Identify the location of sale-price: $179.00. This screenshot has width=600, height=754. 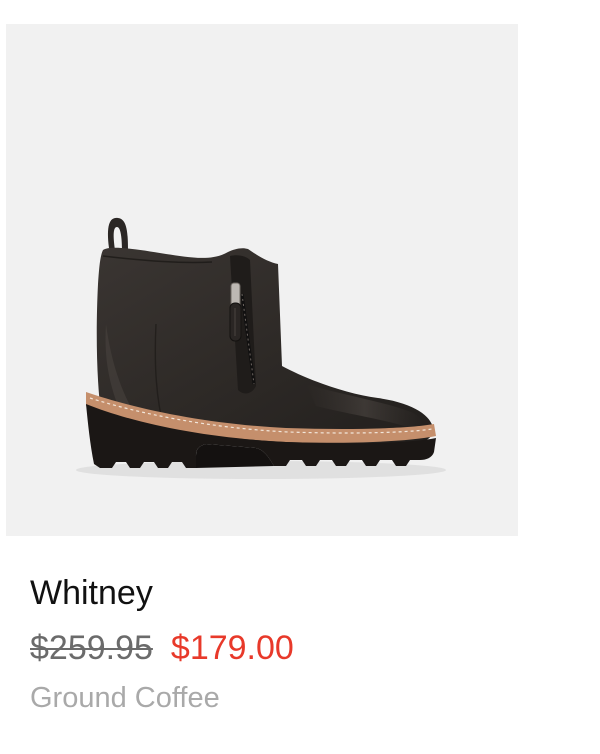
(232, 648).